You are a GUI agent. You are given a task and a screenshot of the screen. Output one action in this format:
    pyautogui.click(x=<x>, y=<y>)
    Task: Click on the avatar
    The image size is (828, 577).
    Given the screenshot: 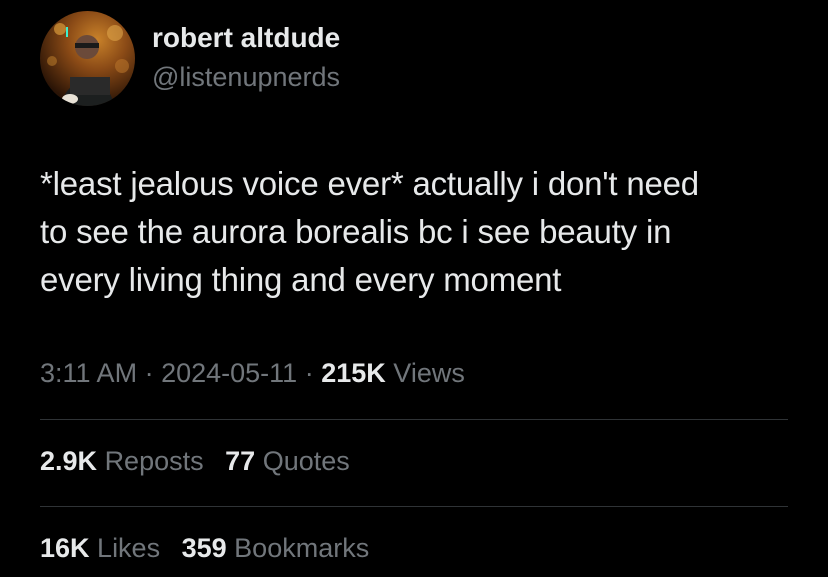 What is the action you would take?
    pyautogui.click(x=87, y=58)
    